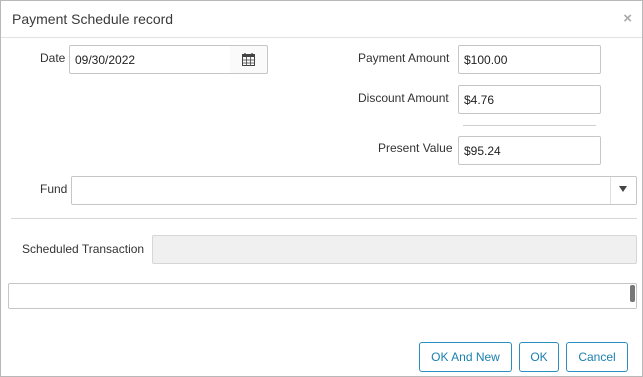 The width and height of the screenshot is (643, 377). What do you see at coordinates (93, 19) in the screenshot?
I see `dialog-title: Payment Schedule record` at bounding box center [93, 19].